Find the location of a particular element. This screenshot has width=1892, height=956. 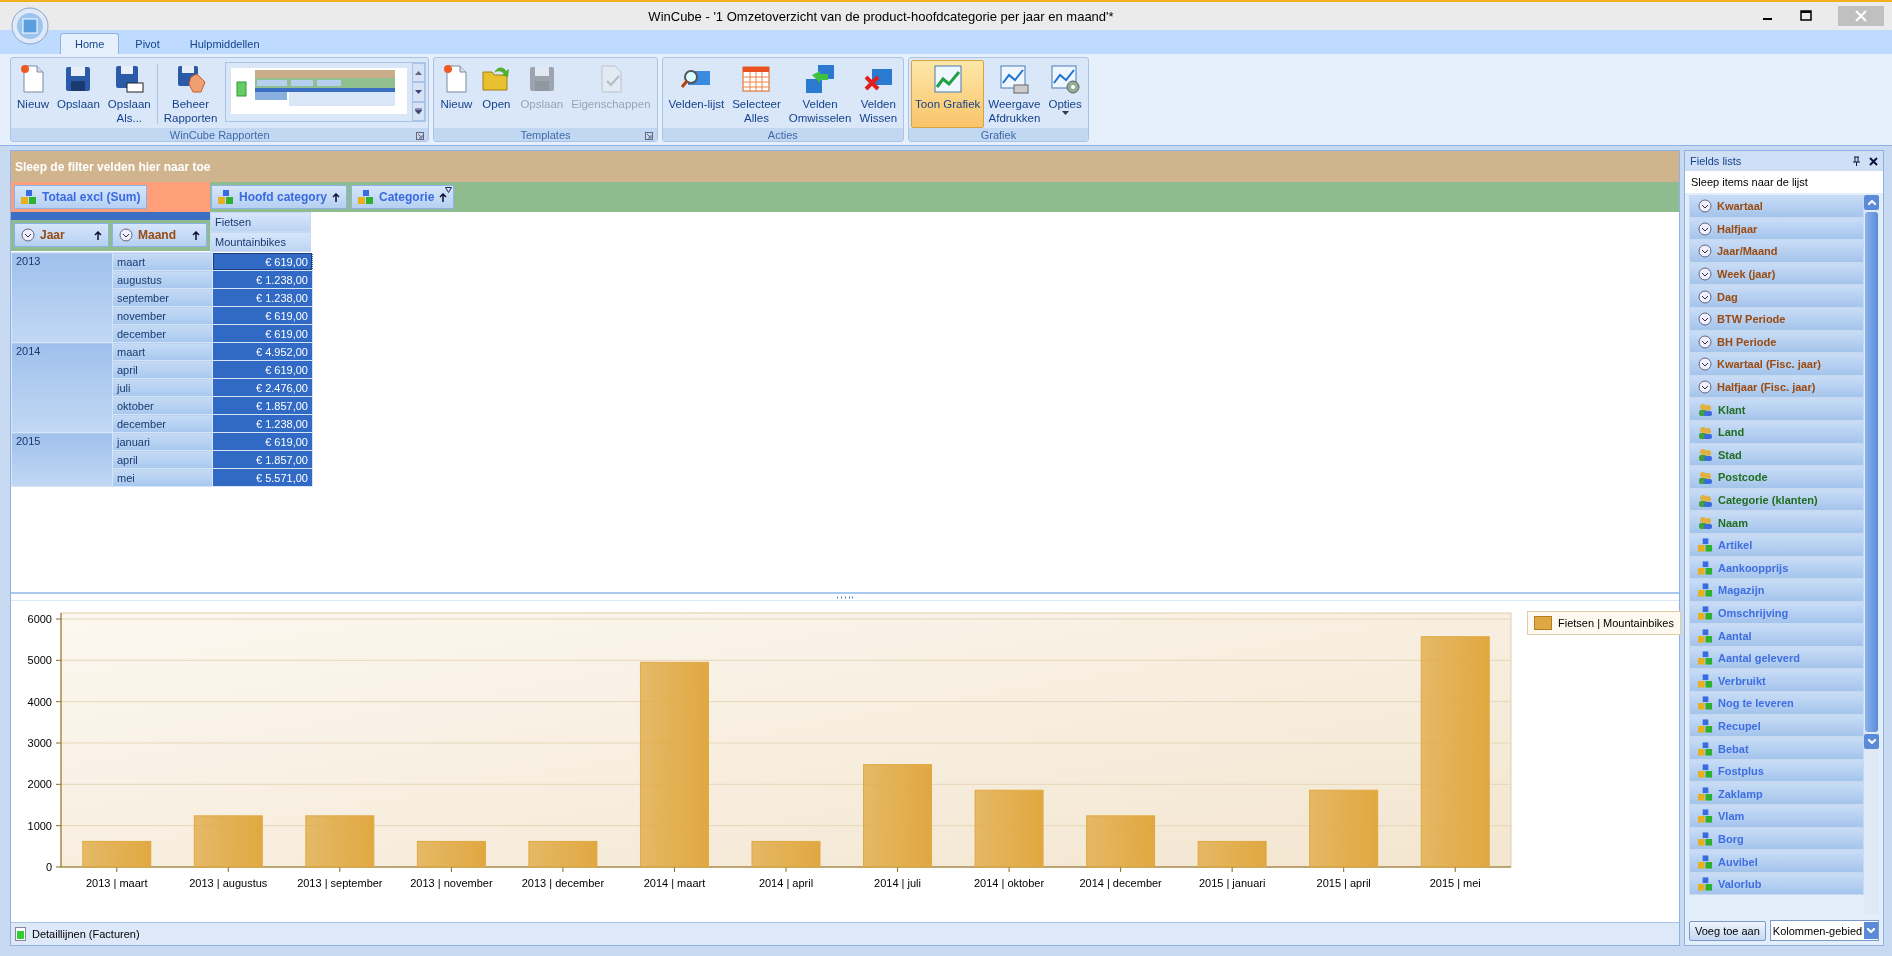

area-dropdown: Kolommen-gebied is located at coordinates (1824, 930).